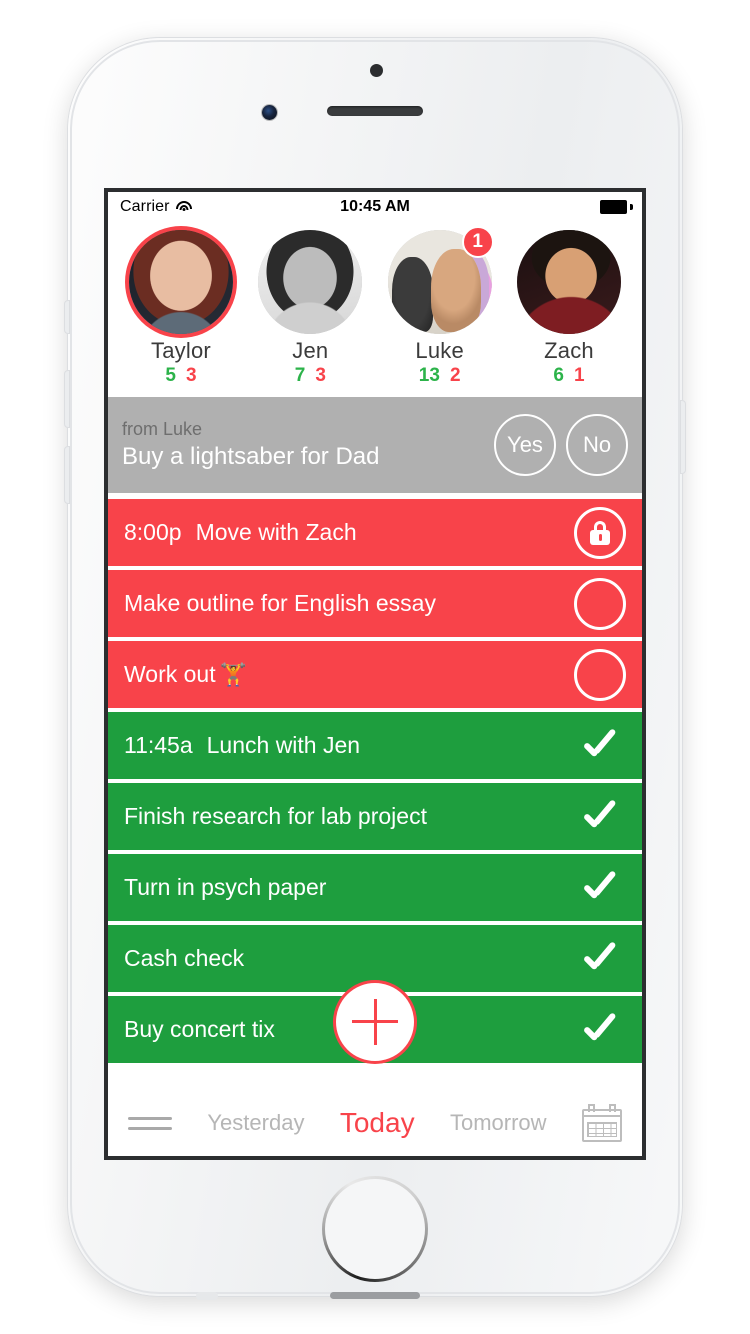 The image size is (750, 1334). I want to click on done-count: 7, so click(300, 375).